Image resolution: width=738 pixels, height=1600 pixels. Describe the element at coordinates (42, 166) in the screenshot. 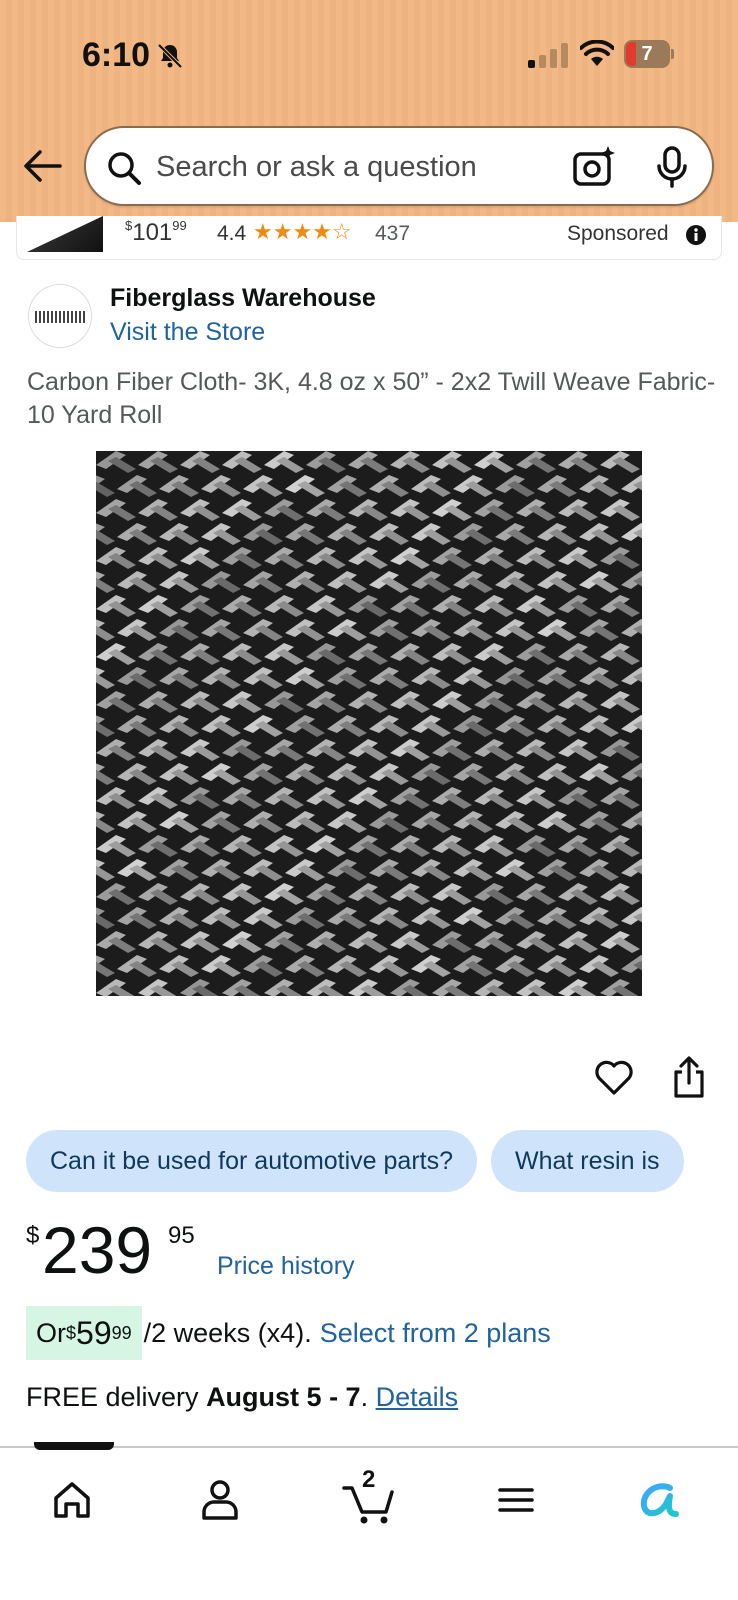

I see `back-arrow-icon` at that location.